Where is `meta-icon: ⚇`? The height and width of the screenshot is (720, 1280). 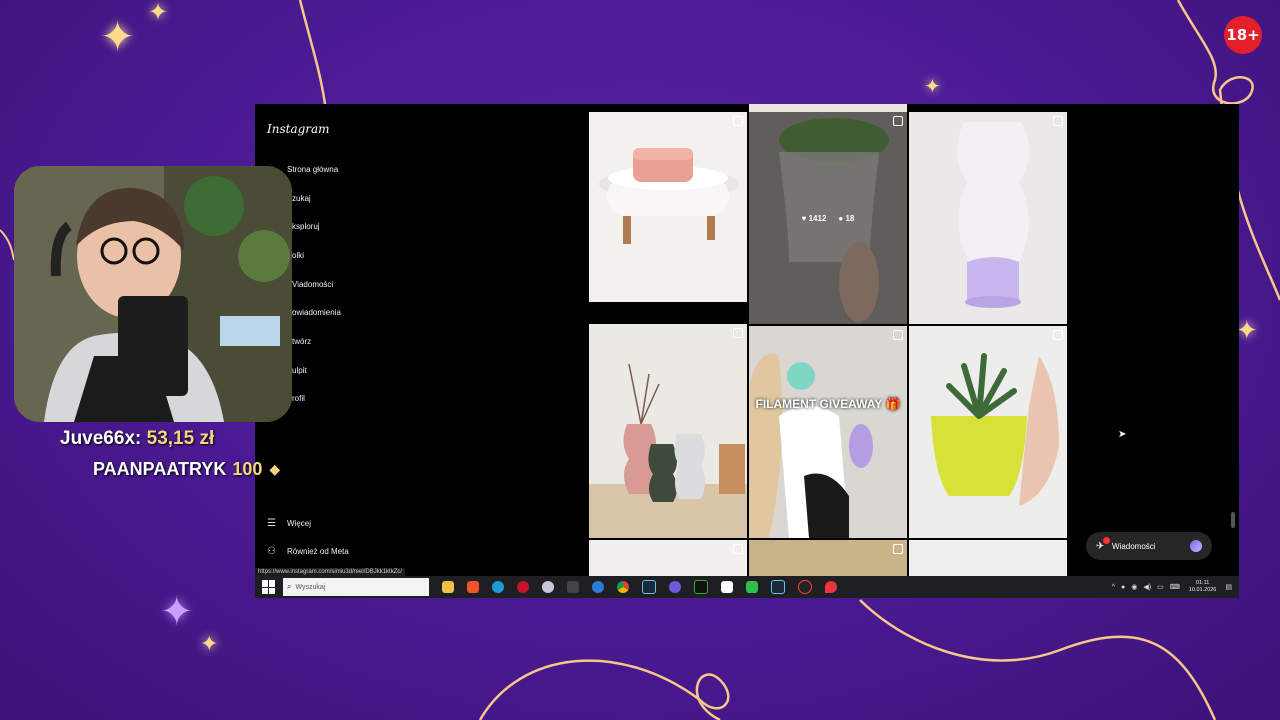 meta-icon: ⚇ is located at coordinates (271, 551).